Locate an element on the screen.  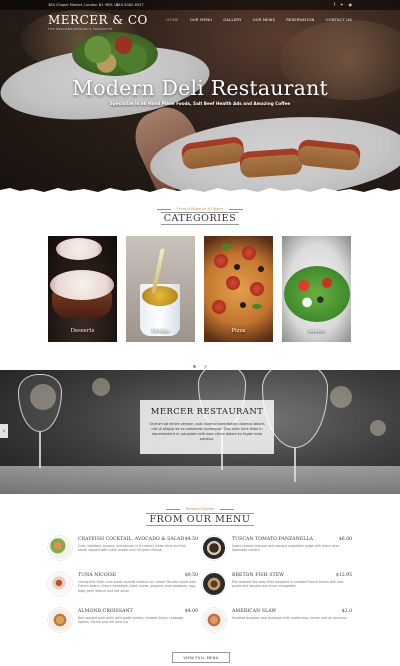
wine-glass is located at coordinates (40, 403).